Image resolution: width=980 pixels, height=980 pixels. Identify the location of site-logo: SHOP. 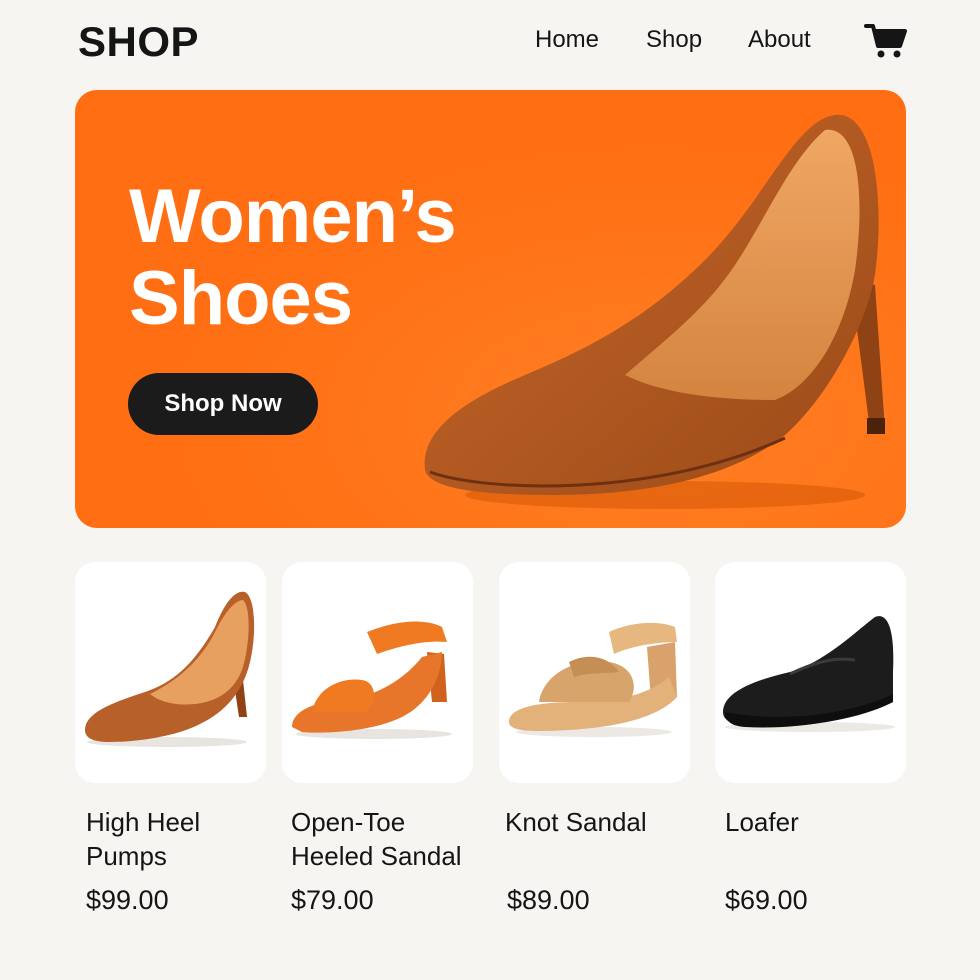
(138, 42).